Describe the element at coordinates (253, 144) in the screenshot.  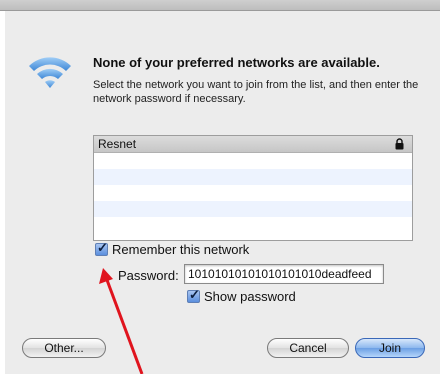
I see `network-row-resnet: Resnet` at that location.